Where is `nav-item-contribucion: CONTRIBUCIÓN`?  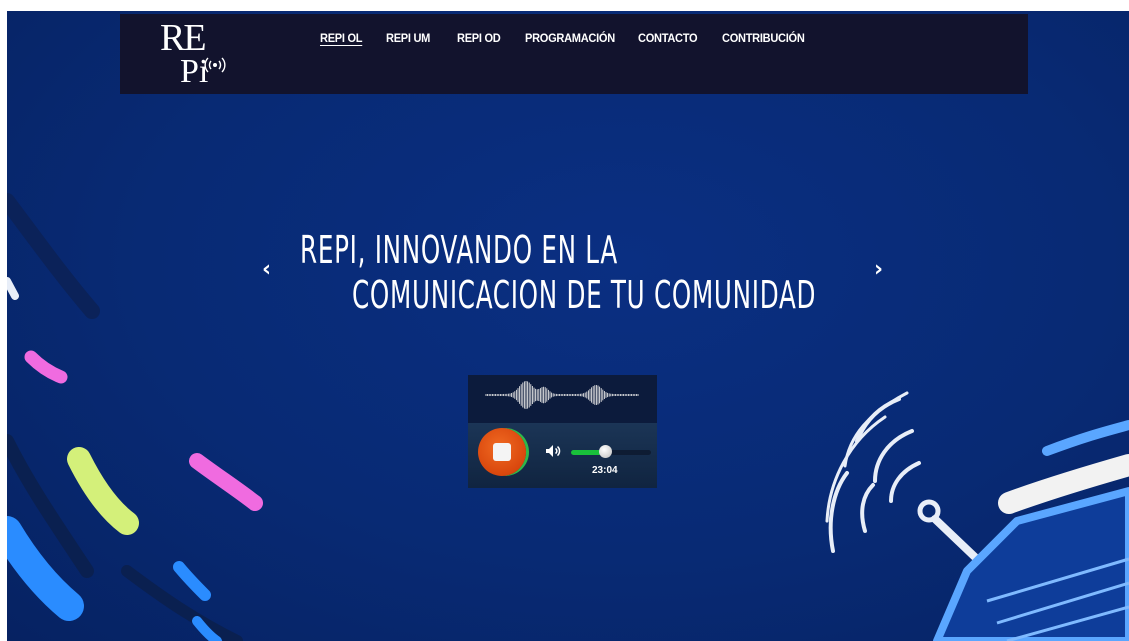 nav-item-contribucion: CONTRIBUCIÓN is located at coordinates (768, 38).